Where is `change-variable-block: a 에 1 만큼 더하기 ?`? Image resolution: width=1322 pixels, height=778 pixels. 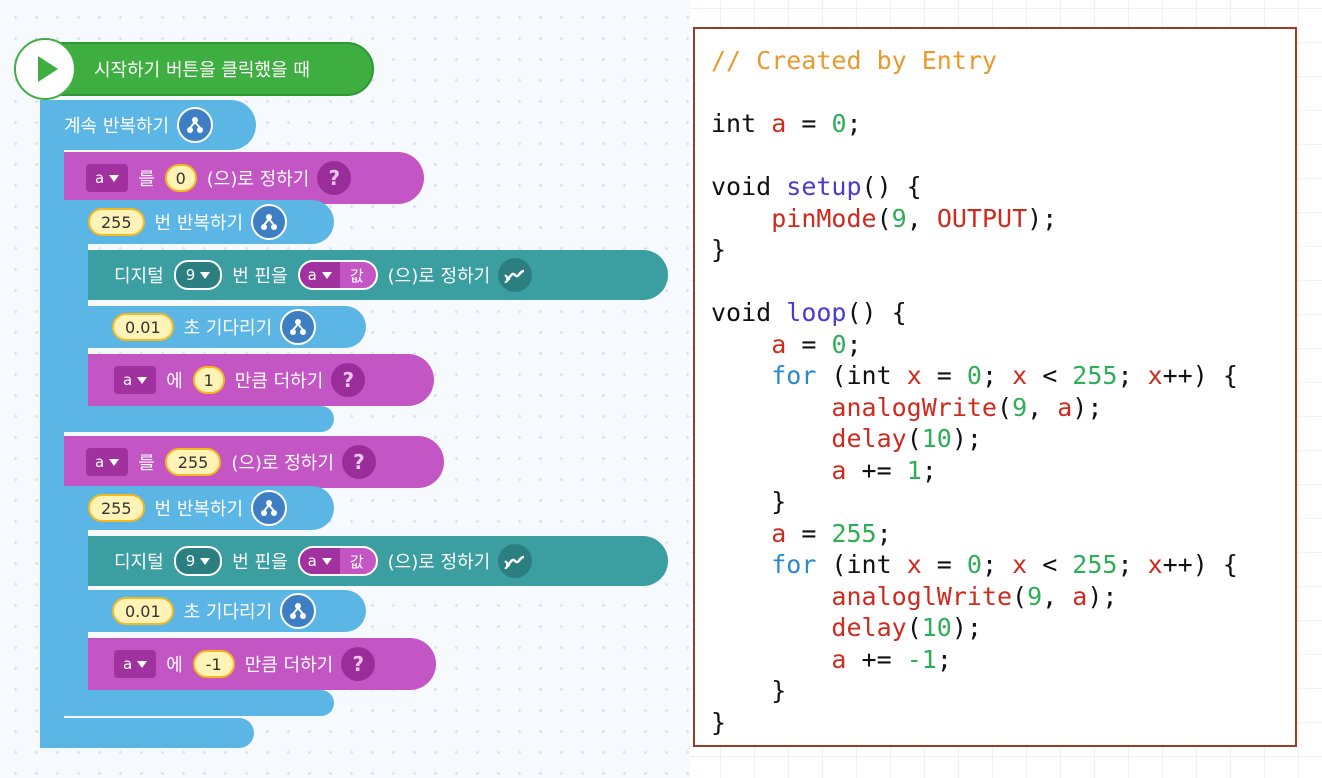 change-variable-block: a 에 1 만큼 더하기 ? is located at coordinates (261, 380).